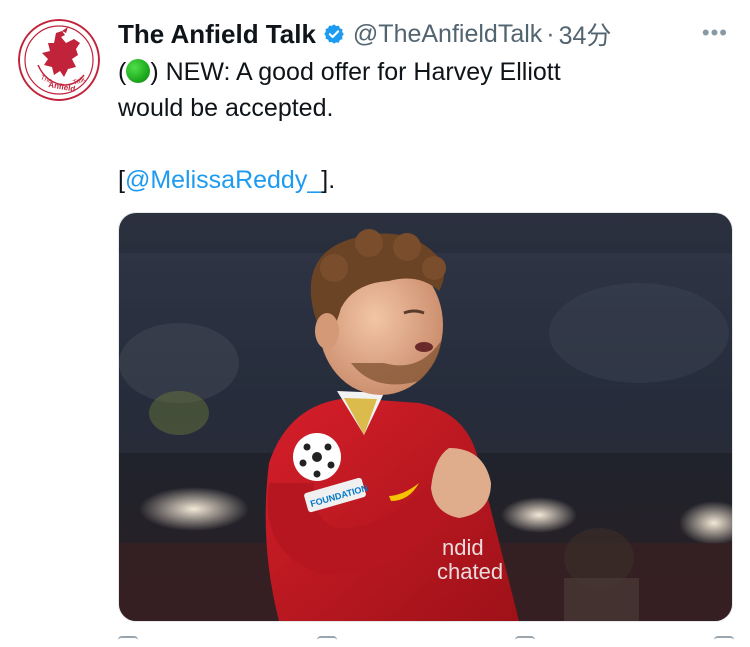 Image resolution: width=750 pixels, height=647 pixels. Describe the element at coordinates (463, 547) in the screenshot. I see `shirt-sponsor-line1: ndid` at that location.